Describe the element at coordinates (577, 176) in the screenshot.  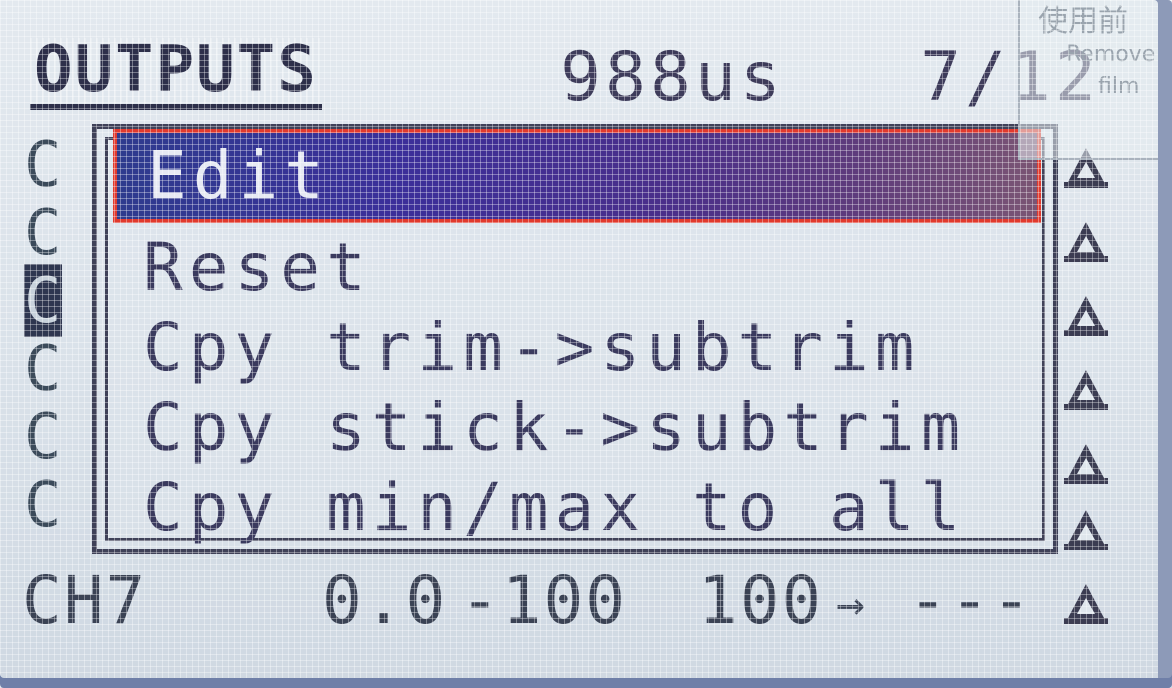
I see `menu-item-edit: Edit` at that location.